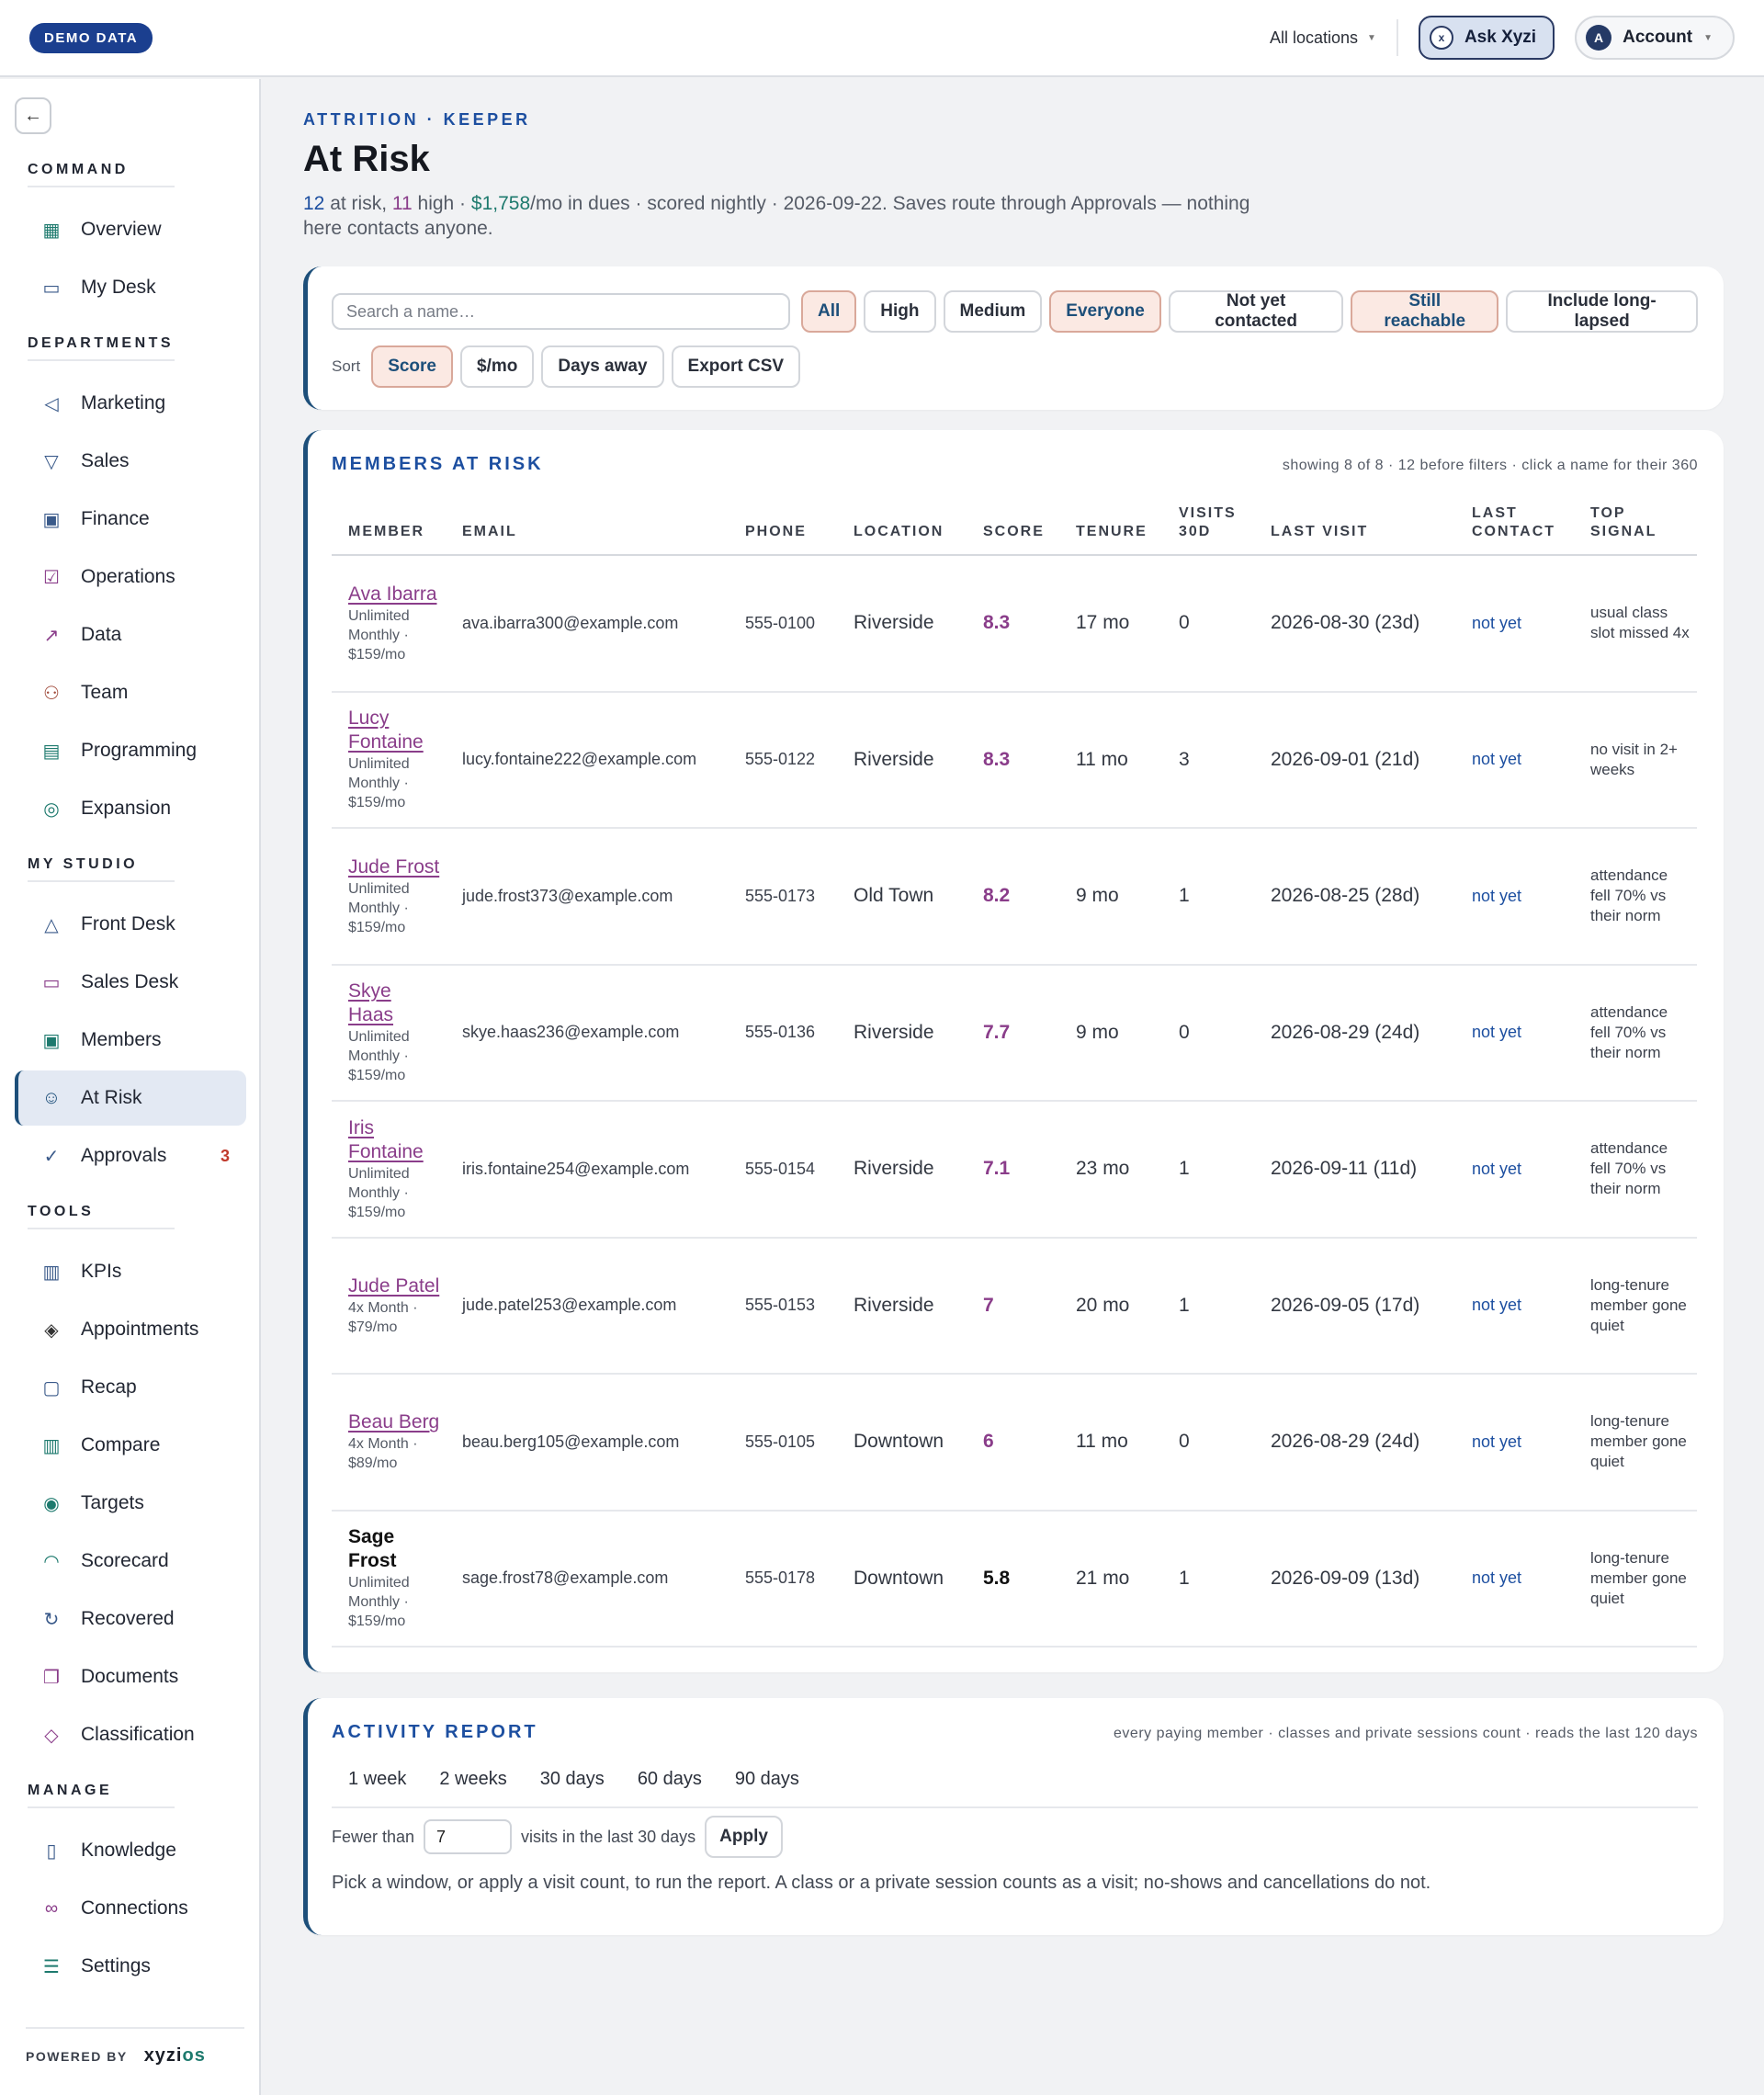  Describe the element at coordinates (394, 1140) in the screenshot. I see `member-name-link: Iris Fontaine` at that location.